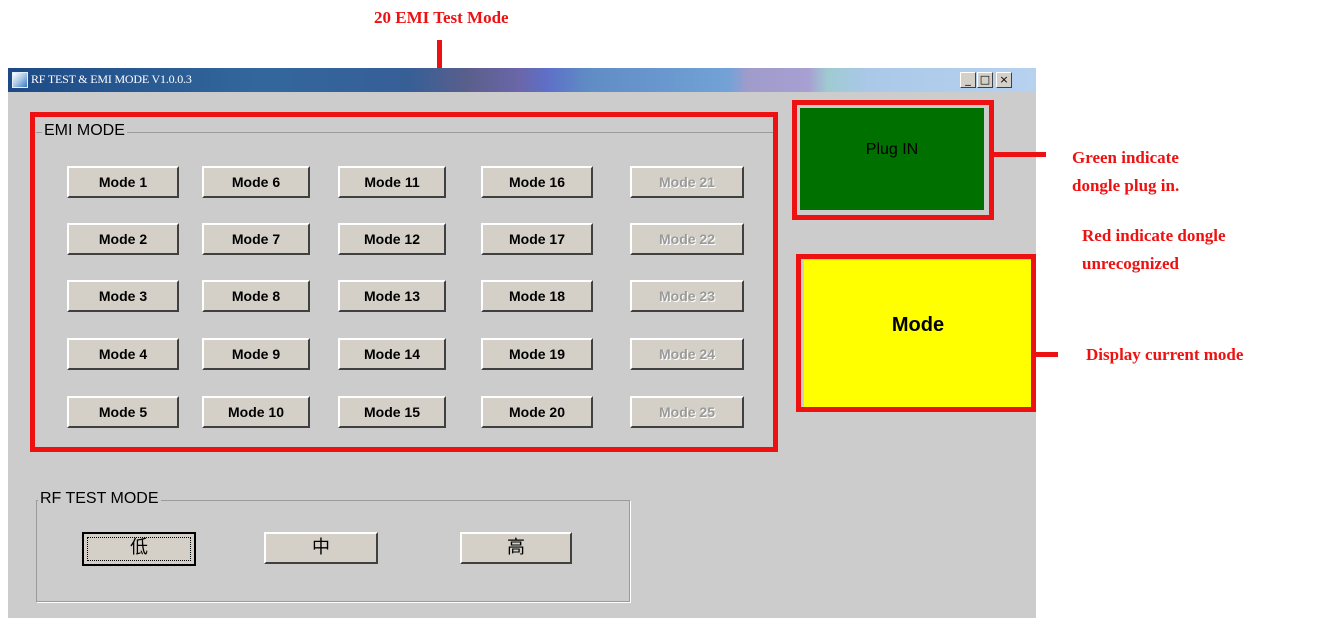  Describe the element at coordinates (893, 160) in the screenshot. I see `plug-highlight-box` at that location.